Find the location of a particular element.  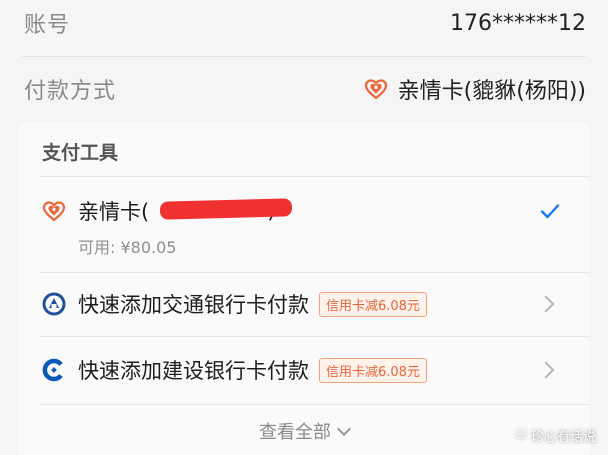

family-card-name: 亲情卡( is located at coordinates (114, 212).